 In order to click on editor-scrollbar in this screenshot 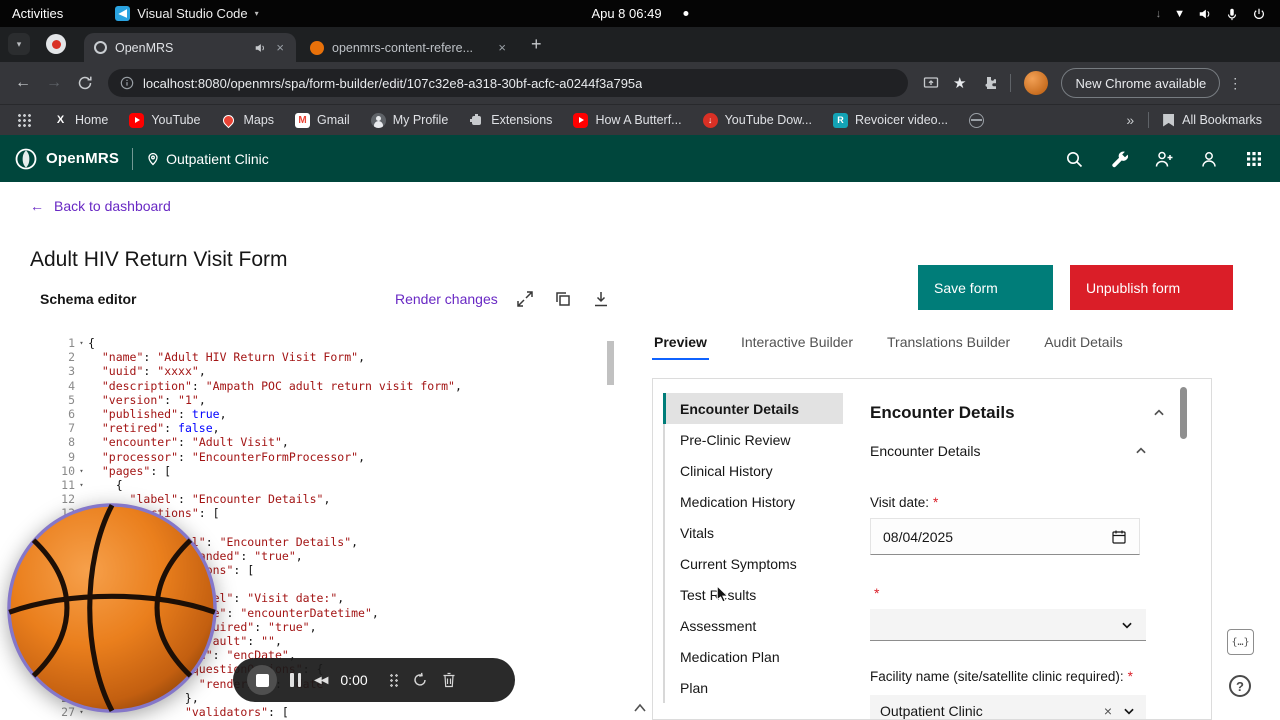, I will do `click(610, 363)`.